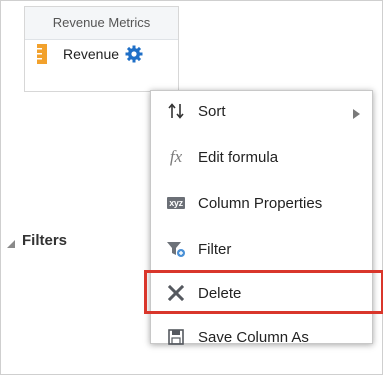 The image size is (383, 375). I want to click on columns-panel-header: Revenue Metrics, so click(101, 23).